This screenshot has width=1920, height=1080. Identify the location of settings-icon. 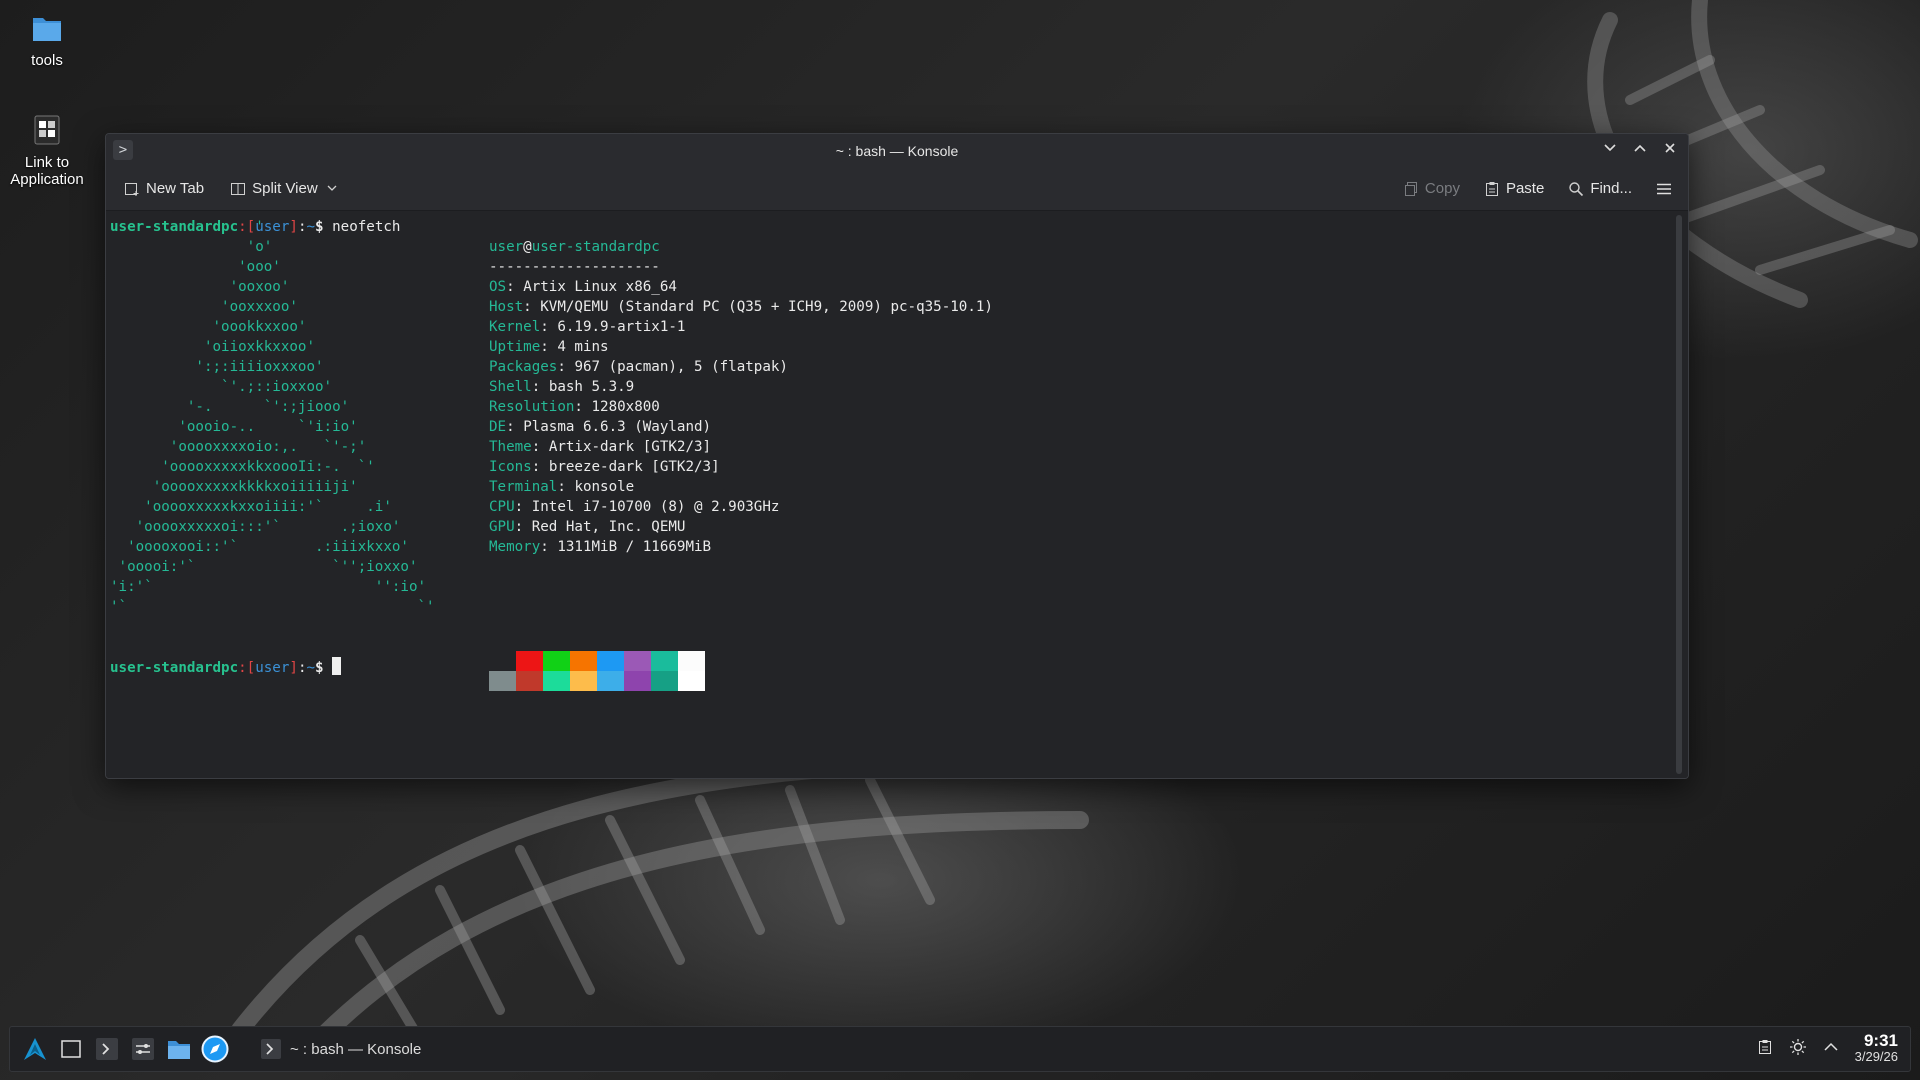
(143, 1049).